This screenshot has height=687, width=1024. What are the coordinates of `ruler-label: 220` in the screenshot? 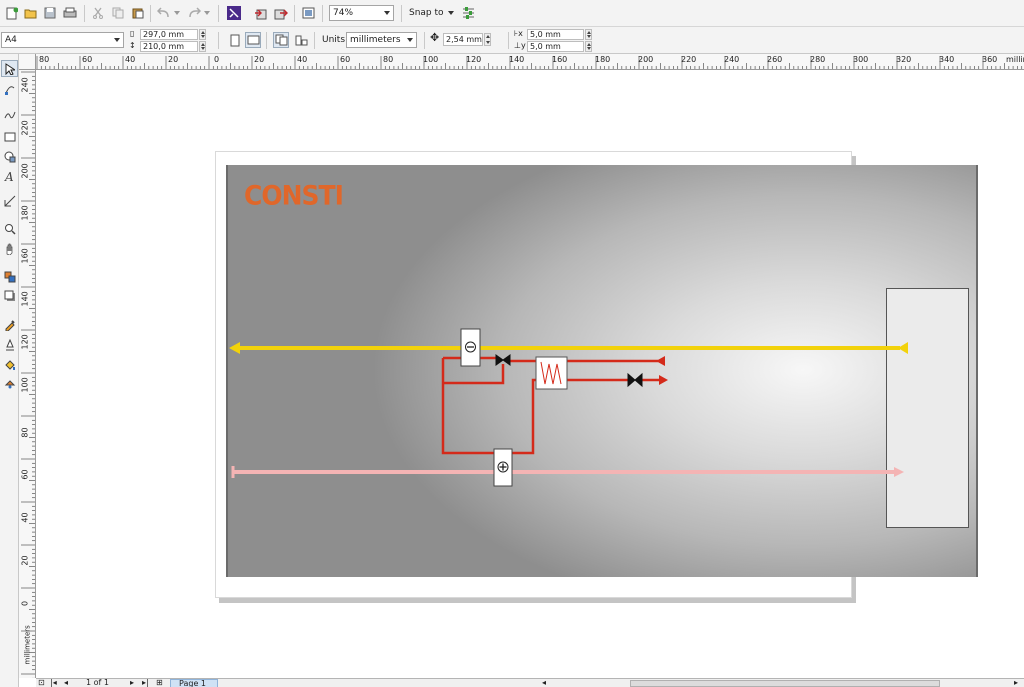 It's located at (25, 128).